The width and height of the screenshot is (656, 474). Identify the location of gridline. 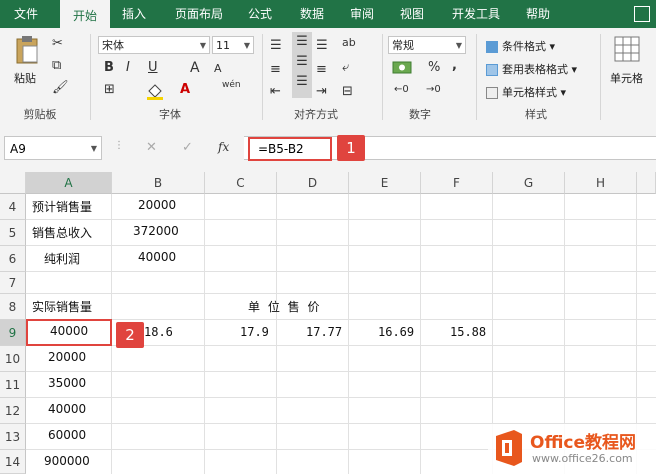
(341, 371).